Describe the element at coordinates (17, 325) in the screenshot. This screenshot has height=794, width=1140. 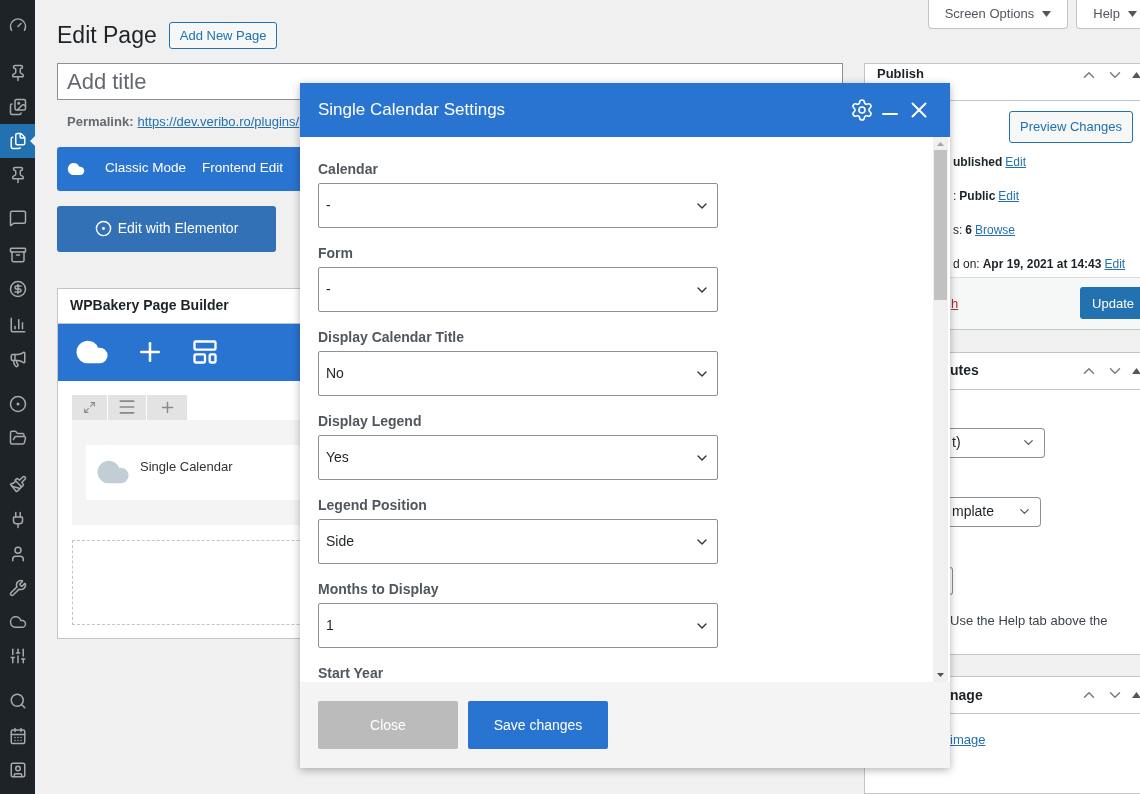
I see `bar-chart-icon` at that location.